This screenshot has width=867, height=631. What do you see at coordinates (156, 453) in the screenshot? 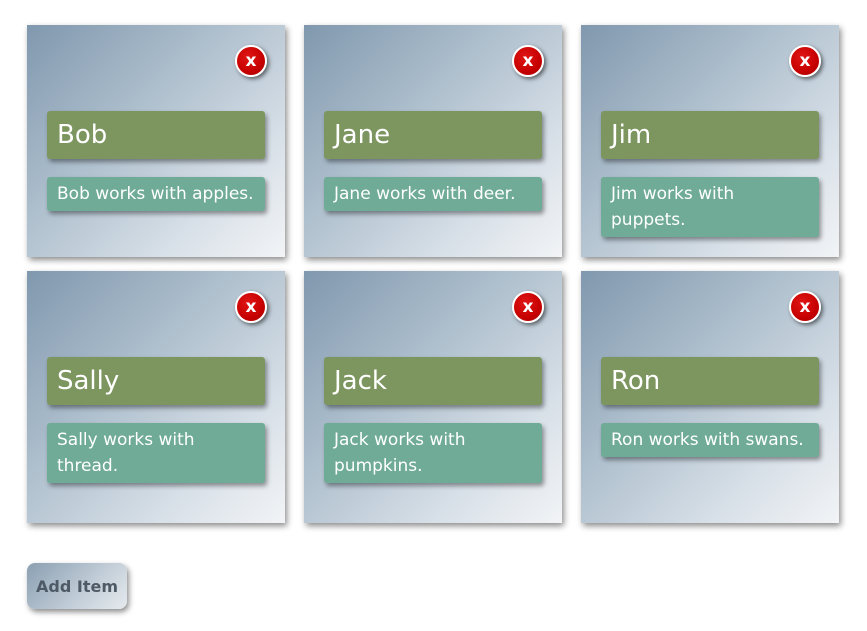
I see `card-description: Sally works with thread.` at bounding box center [156, 453].